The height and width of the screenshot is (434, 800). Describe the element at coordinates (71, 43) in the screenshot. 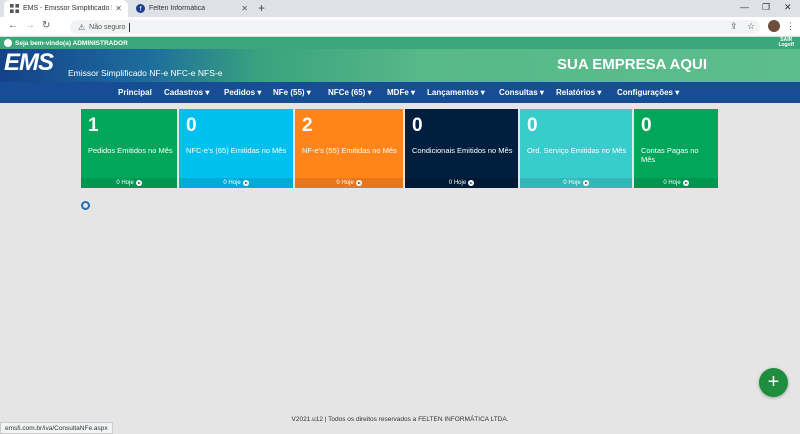

I see `welcome-text: Seja bem-vindo(a) ADMINISTRADOR` at that location.